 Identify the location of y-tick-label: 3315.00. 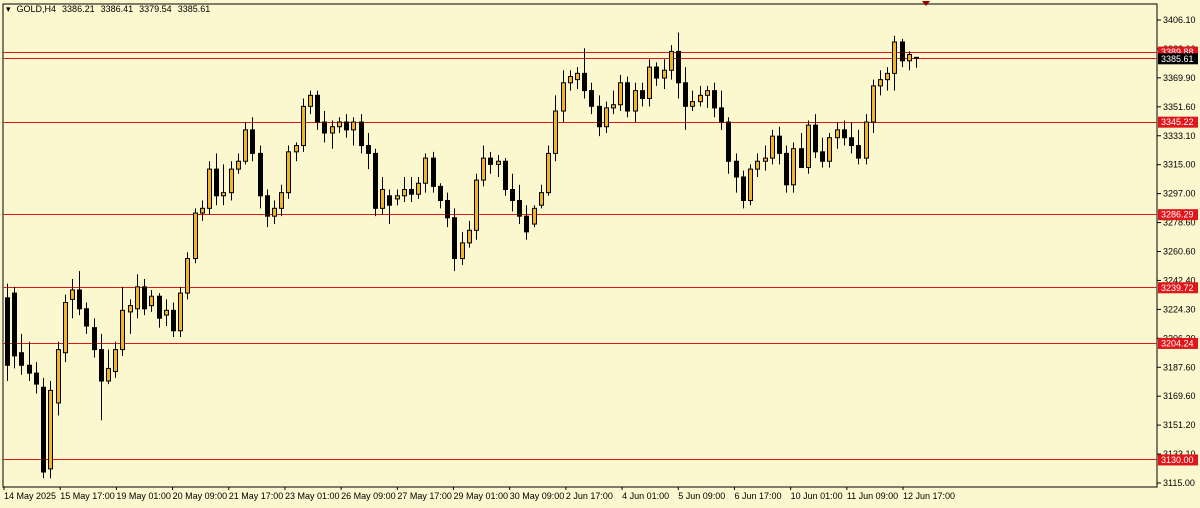
(1179, 165).